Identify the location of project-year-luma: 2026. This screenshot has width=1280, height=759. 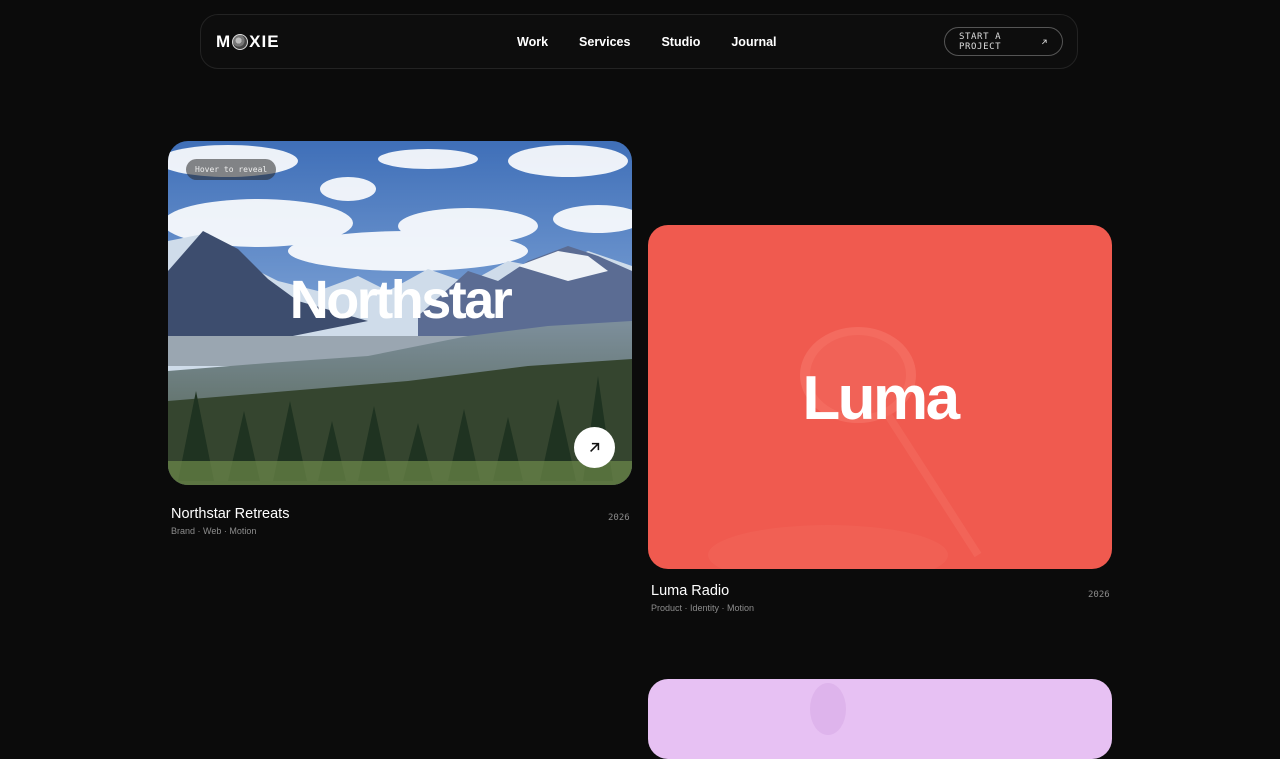
(1099, 595).